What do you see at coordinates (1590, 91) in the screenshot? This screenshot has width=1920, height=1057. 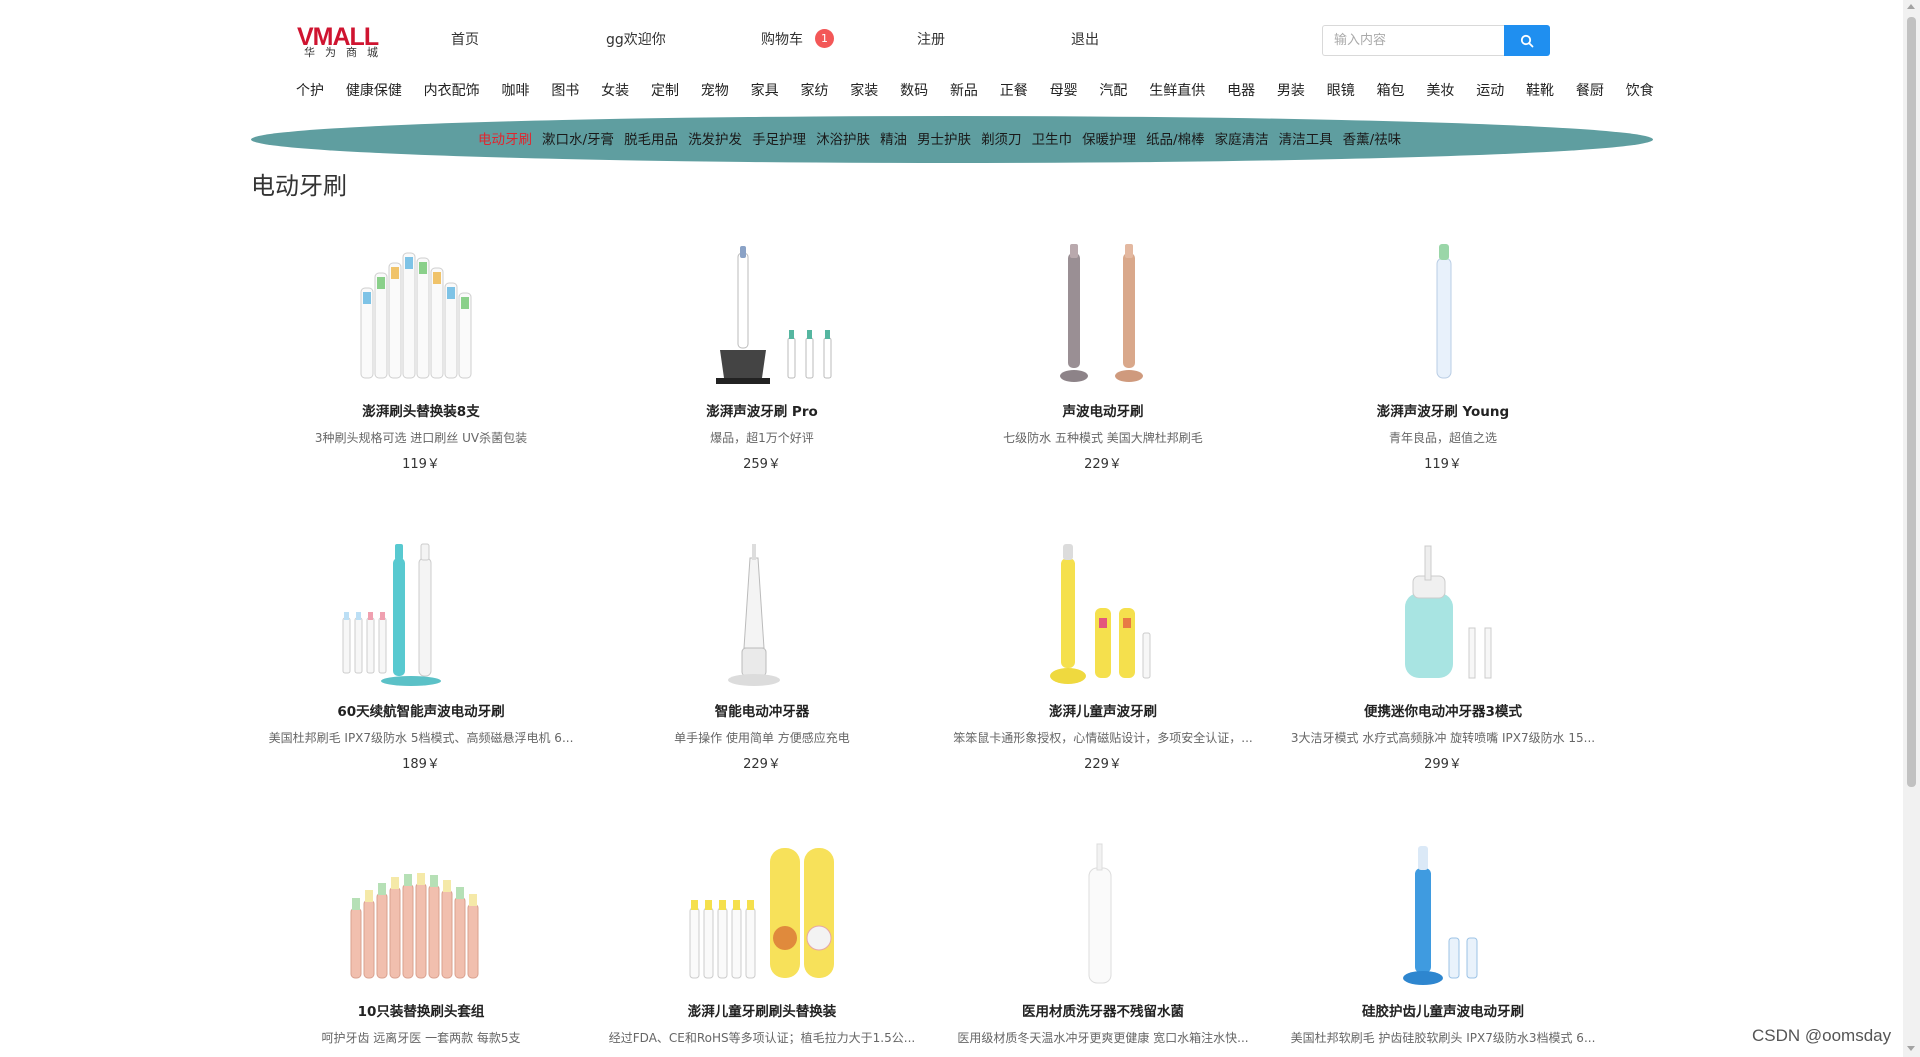 I see `category-item: 餐厨` at bounding box center [1590, 91].